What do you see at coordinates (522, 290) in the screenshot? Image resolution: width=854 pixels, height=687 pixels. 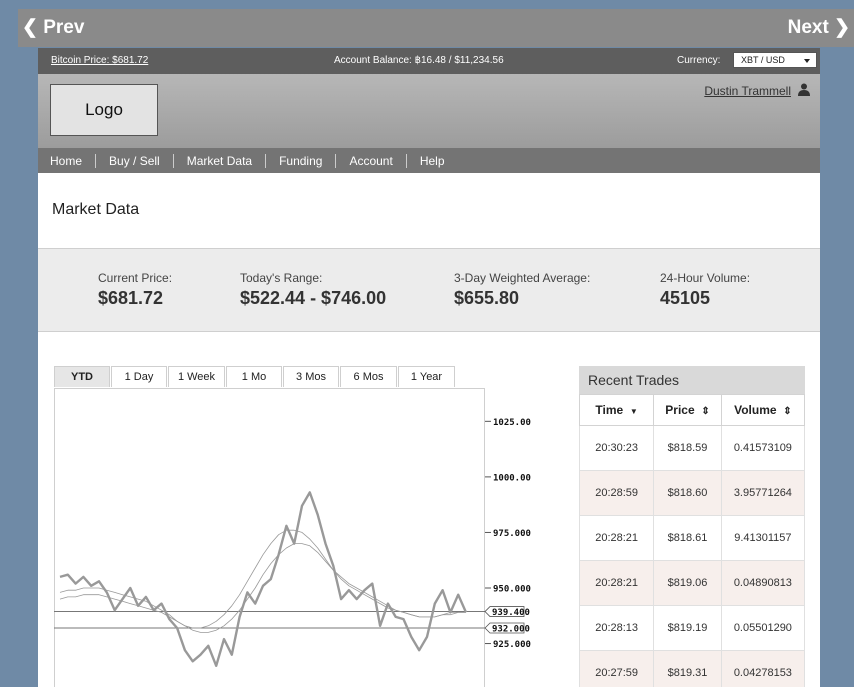 I see `stat-weighted-average: 3-Day Weighted Average: $655.80` at bounding box center [522, 290].